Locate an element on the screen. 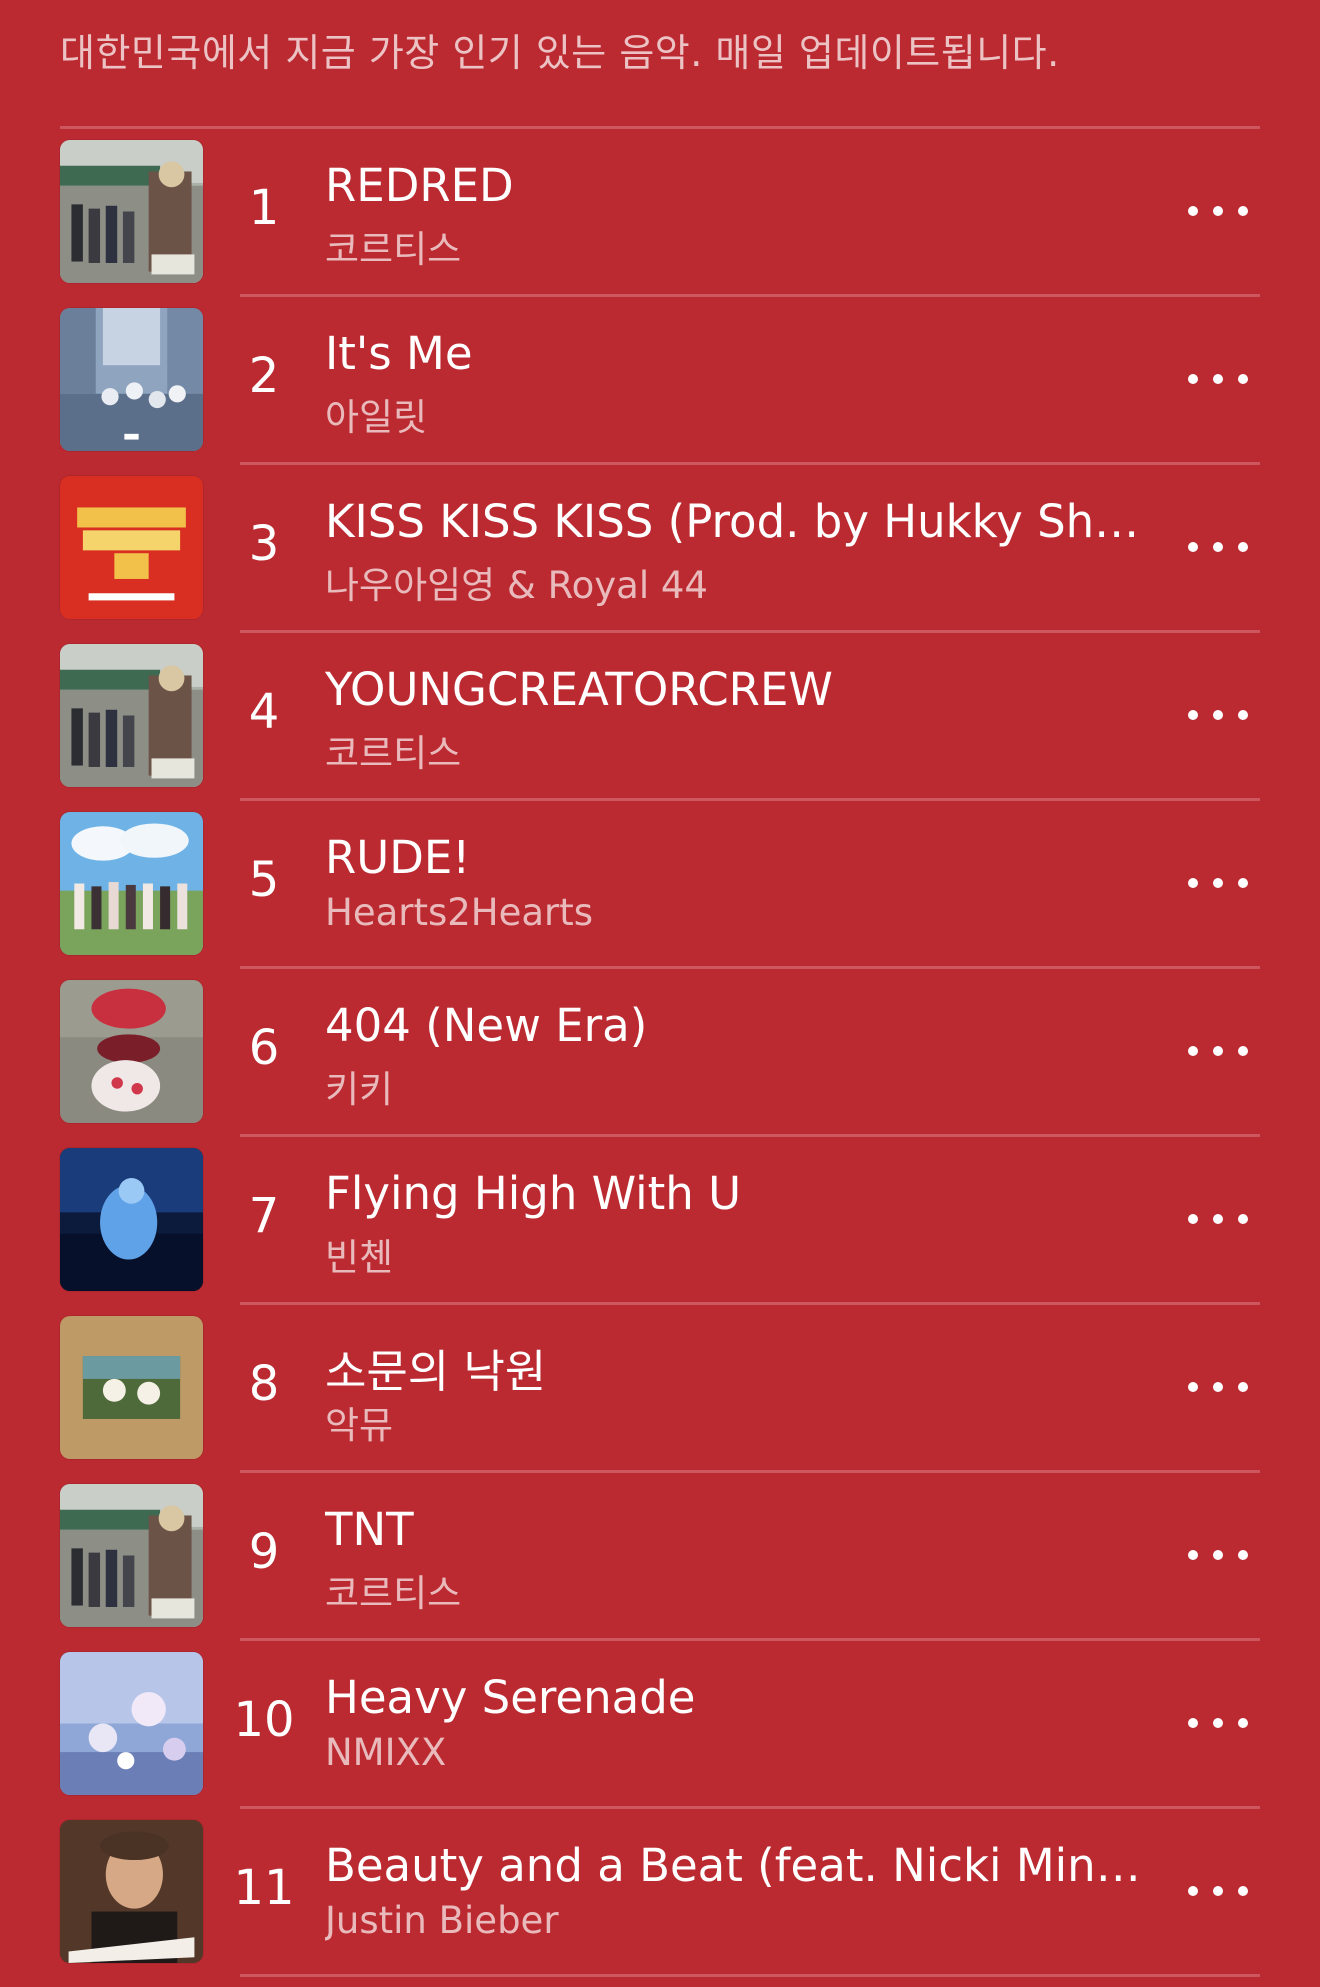 The width and height of the screenshot is (1320, 1987). rank-number: 6 is located at coordinates (264, 1048).